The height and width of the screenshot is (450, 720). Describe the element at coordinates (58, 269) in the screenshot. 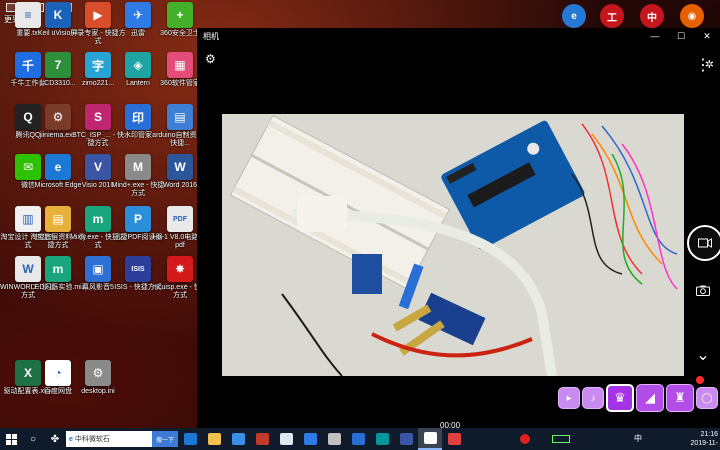

I see `mixly-file-icon: m` at that location.